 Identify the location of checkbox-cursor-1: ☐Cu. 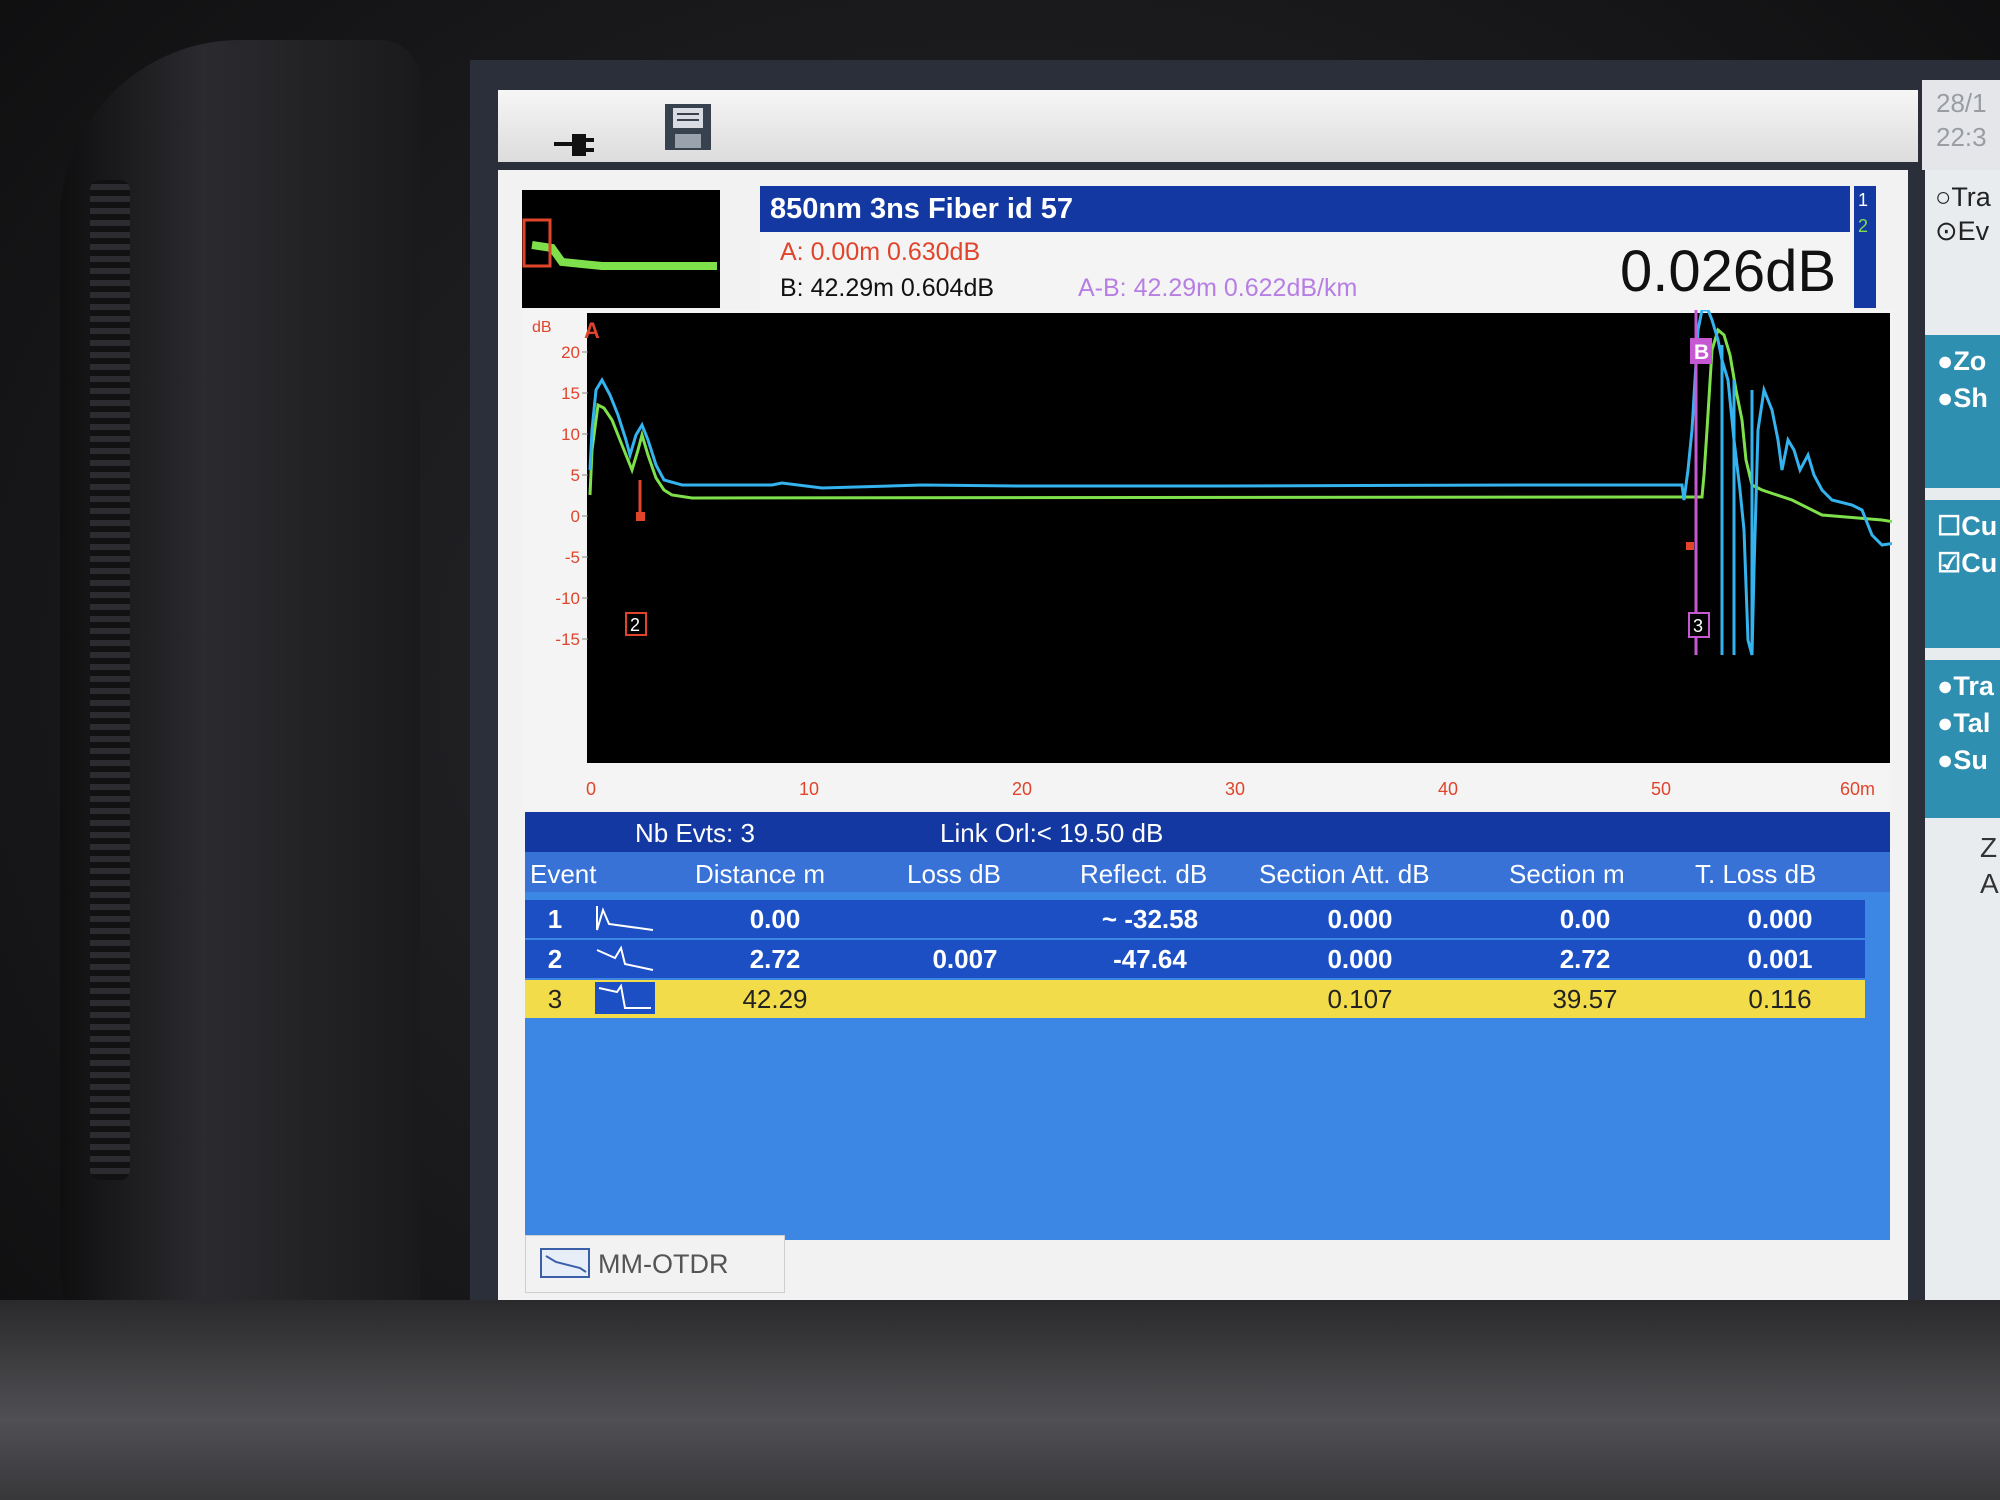
(1962, 526).